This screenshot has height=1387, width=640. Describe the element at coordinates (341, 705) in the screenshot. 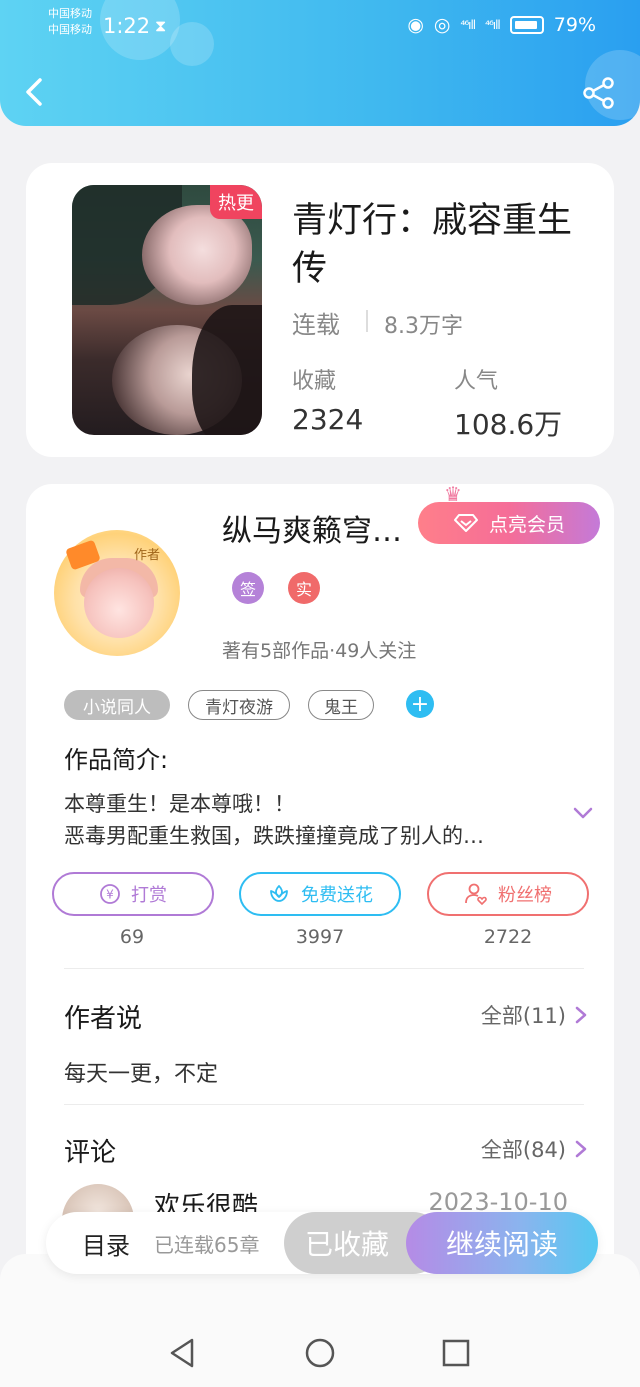

I see `tag-chip: 鬼王` at that location.